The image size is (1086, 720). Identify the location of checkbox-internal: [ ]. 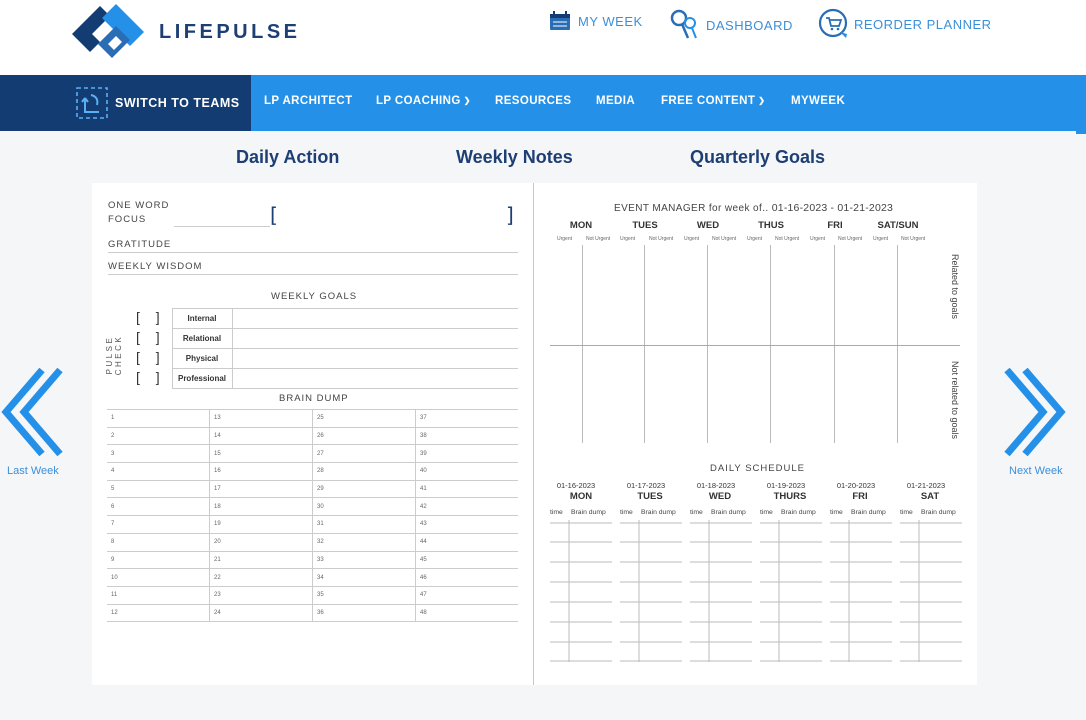
(151, 317).